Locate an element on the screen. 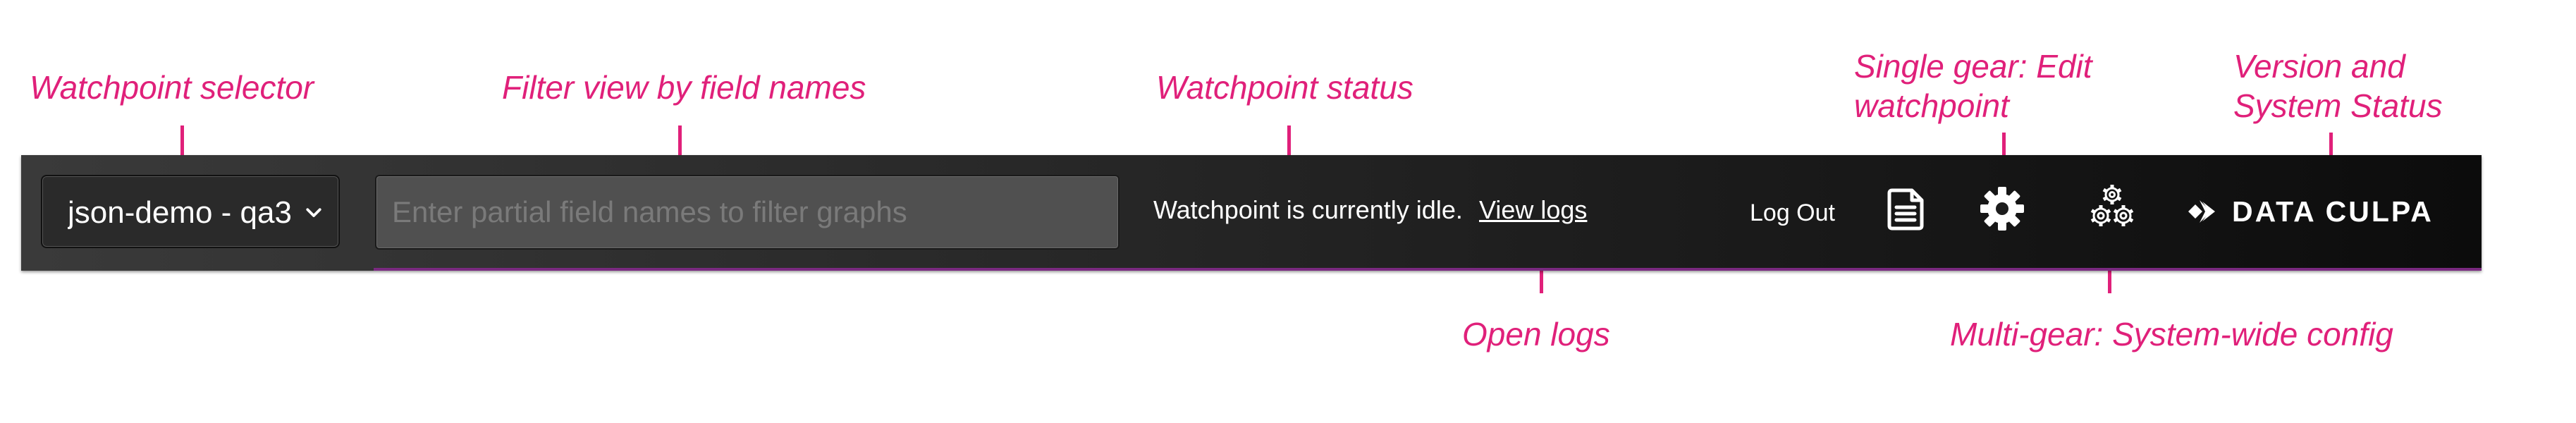 This screenshot has height=423, width=2576. data-culpa-logo-mark-icon is located at coordinates (2201, 211).